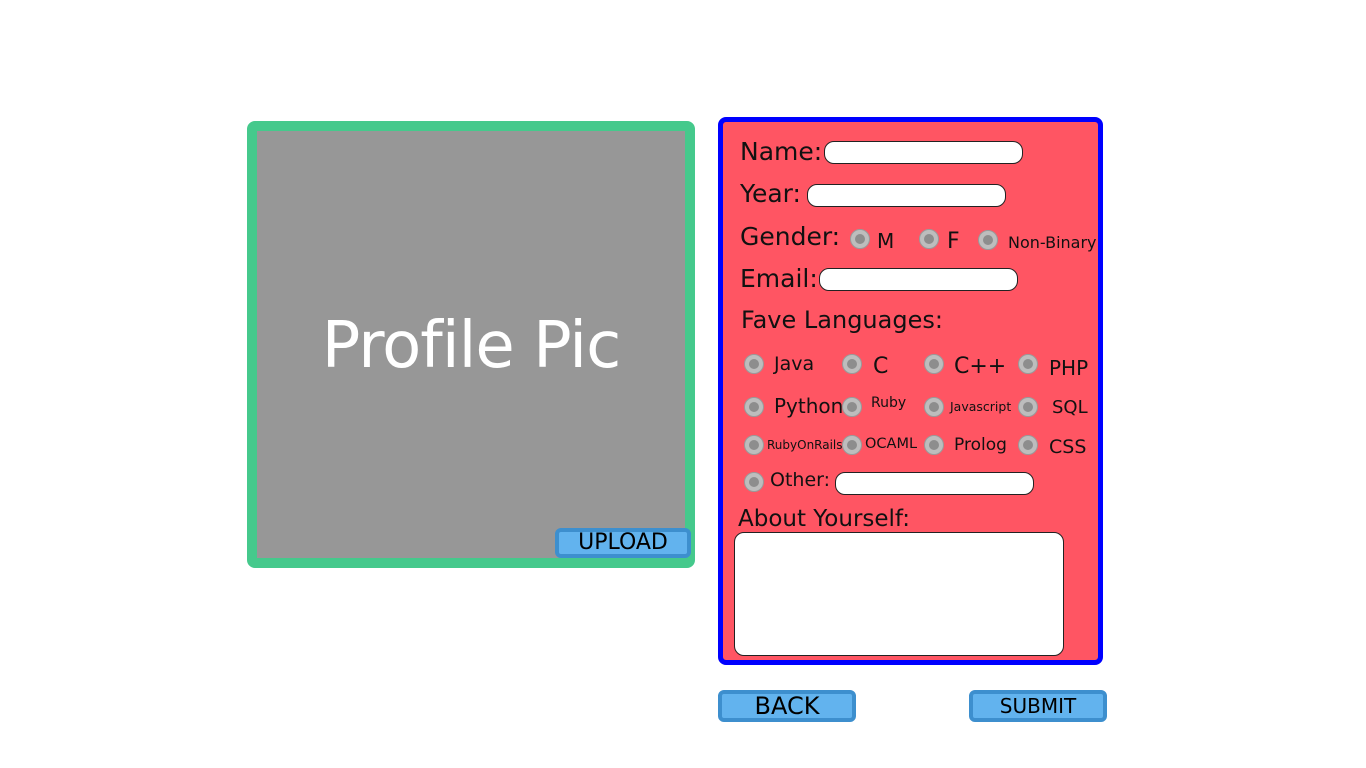  I want to click on gender-option-non-binary: Non-Binary, so click(1052, 242).